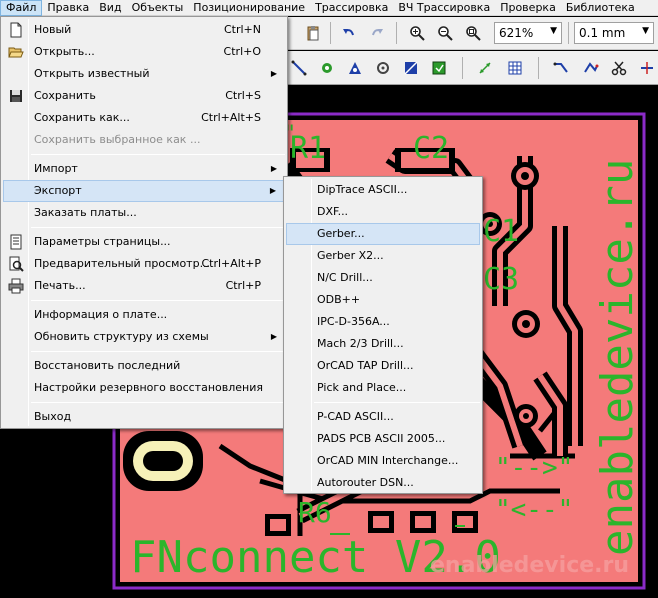 The height and width of the screenshot is (598, 658). Describe the element at coordinates (444, 8) in the screenshot. I see `menubar-item: ВЧ Трассировка` at that location.